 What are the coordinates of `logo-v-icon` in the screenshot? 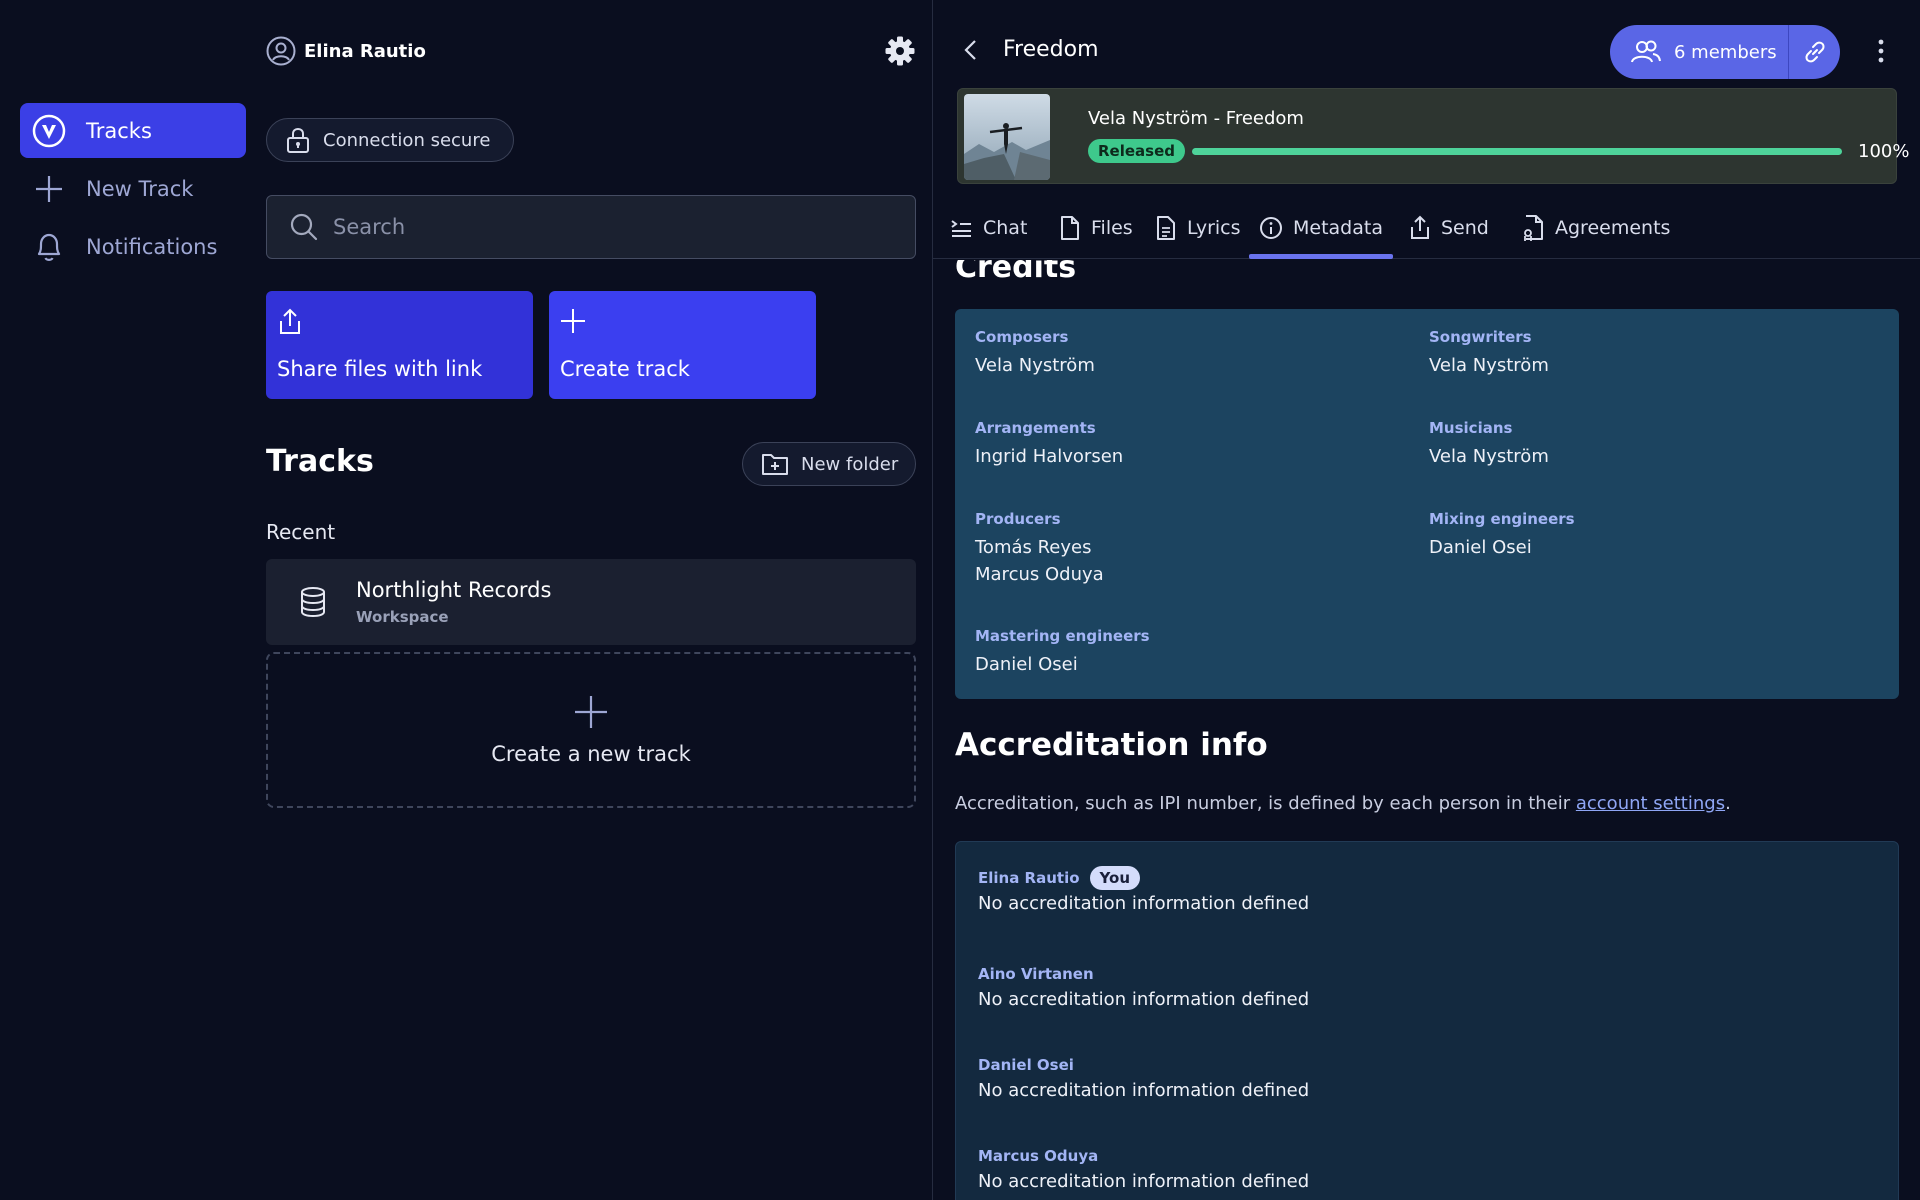 It's located at (49, 131).